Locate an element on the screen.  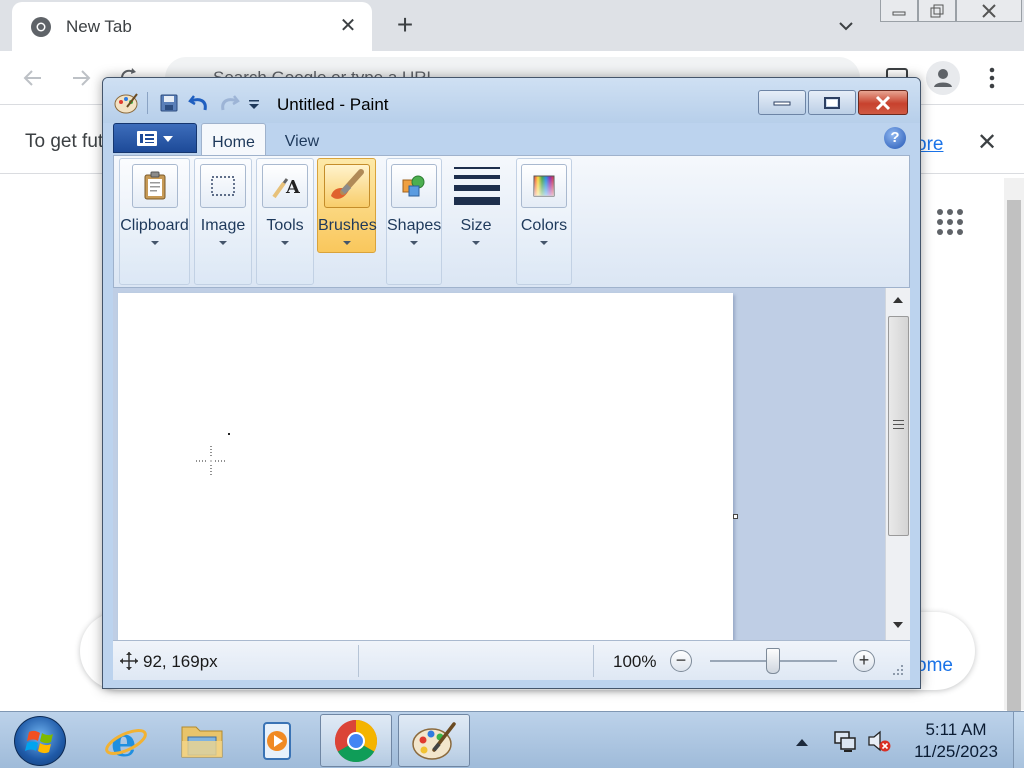
group-label-brushes: Brushes is located at coordinates (347, 225).